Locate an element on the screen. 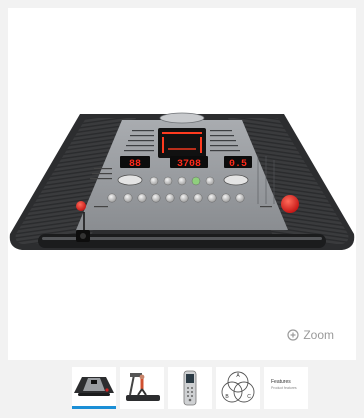 The image size is (364, 418). remote-thumbnail-image is located at coordinates (190, 388).